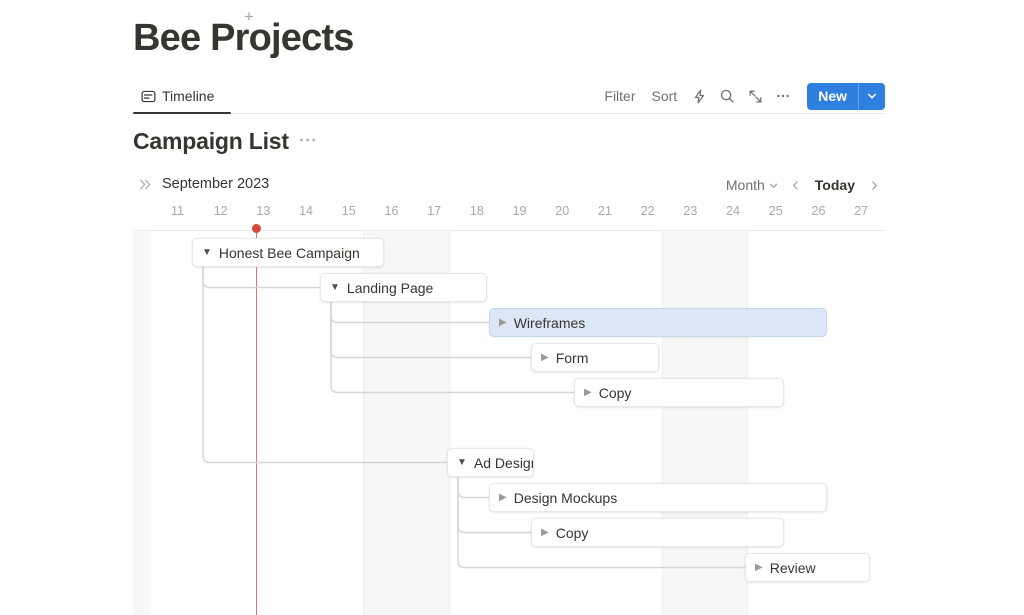 The image size is (1024, 615). Describe the element at coordinates (145, 186) in the screenshot. I see `double-chevron-right-icon` at that location.